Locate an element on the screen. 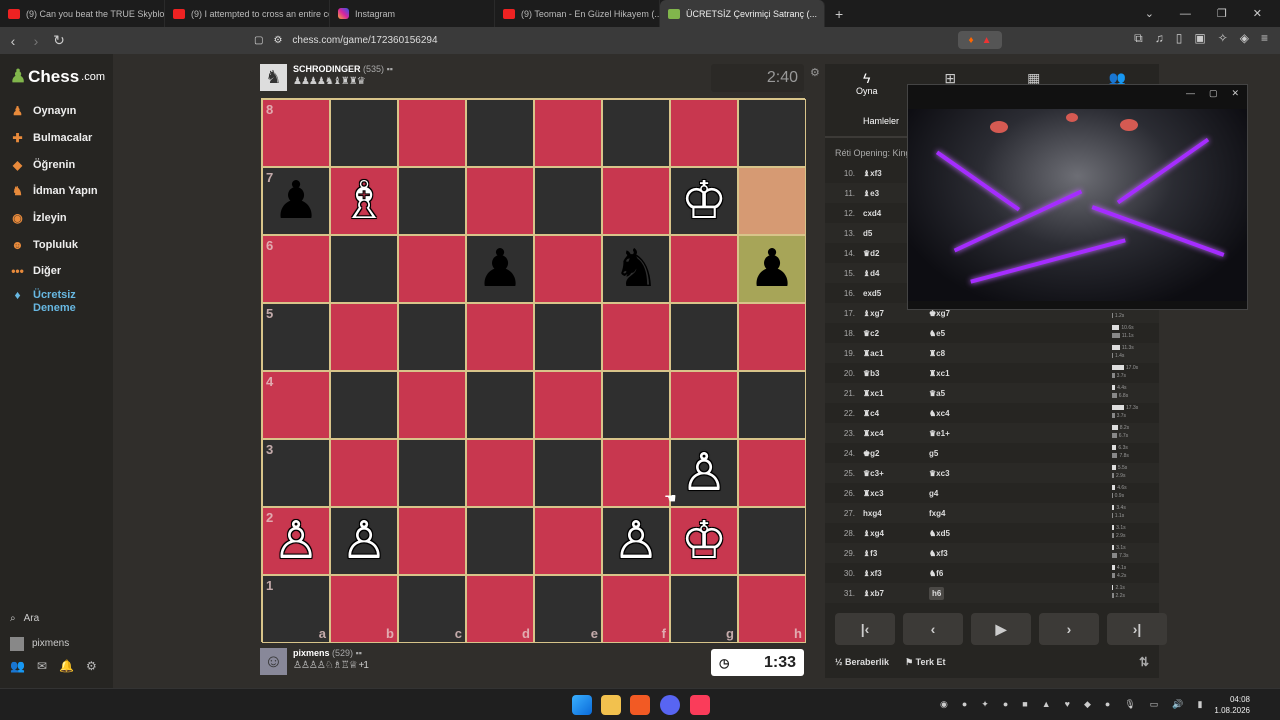 The height and width of the screenshot is (720, 1280). square-c5 is located at coordinates (432, 337).